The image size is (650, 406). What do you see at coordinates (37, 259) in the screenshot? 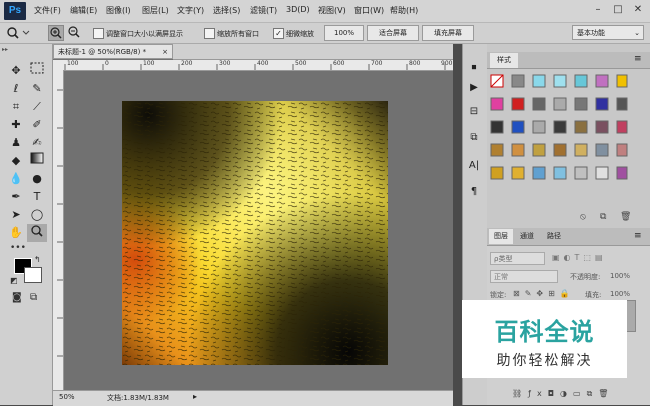
I see `swap-colors-icon: ↰` at bounding box center [37, 259].